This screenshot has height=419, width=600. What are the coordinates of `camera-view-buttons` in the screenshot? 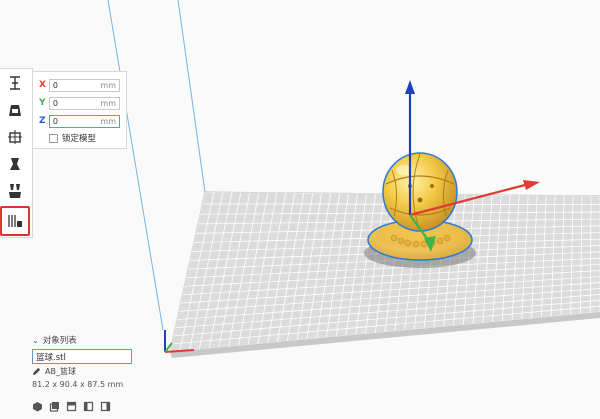 It's located at (74, 406).